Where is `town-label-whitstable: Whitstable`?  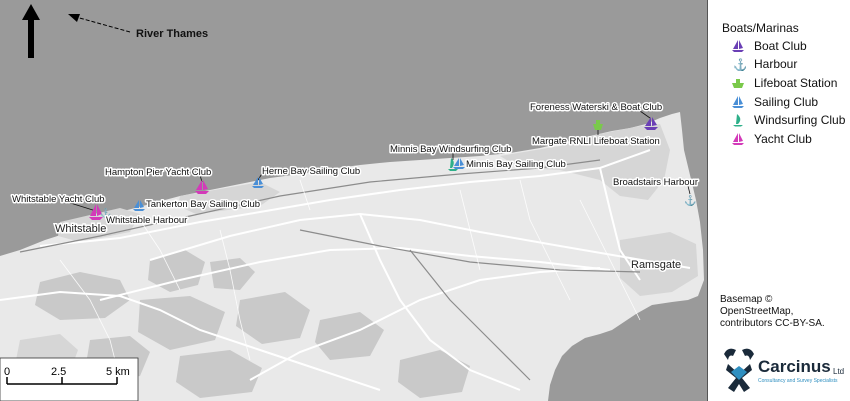
town-label-whitstable: Whitstable is located at coordinates (80, 229).